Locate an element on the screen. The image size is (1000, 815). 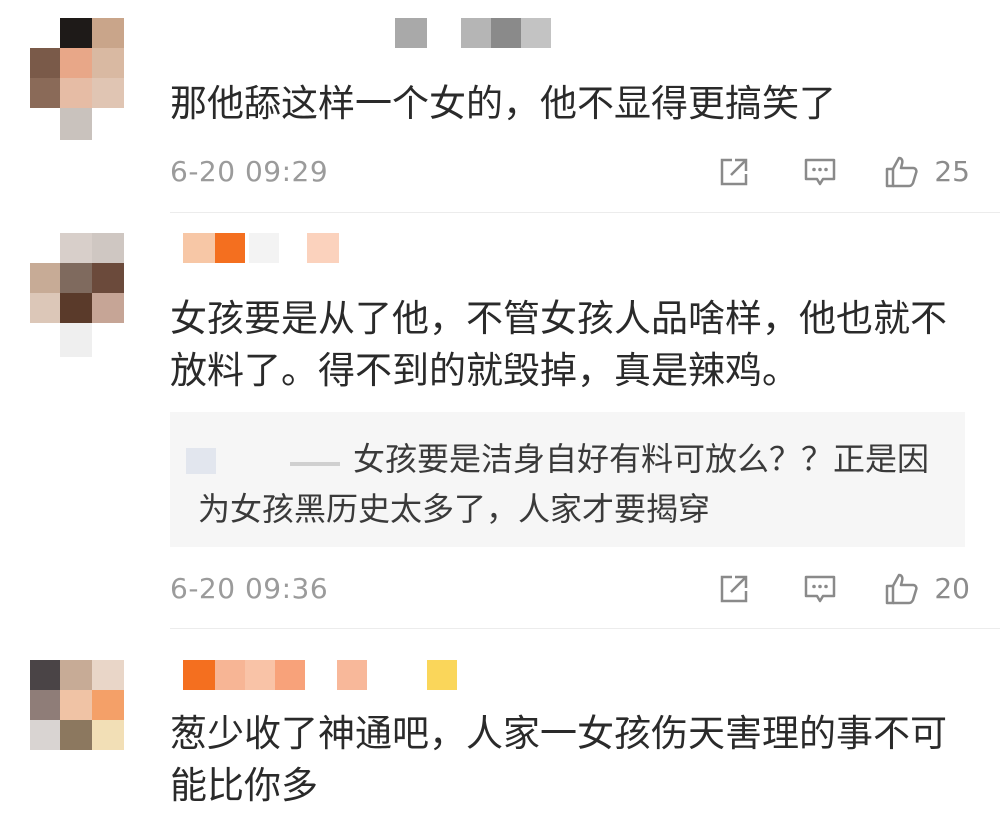
comment-text: 葱少收了神通吧，人家一女孩伤天害理的事不可能比你多 is located at coordinates (558, 759).